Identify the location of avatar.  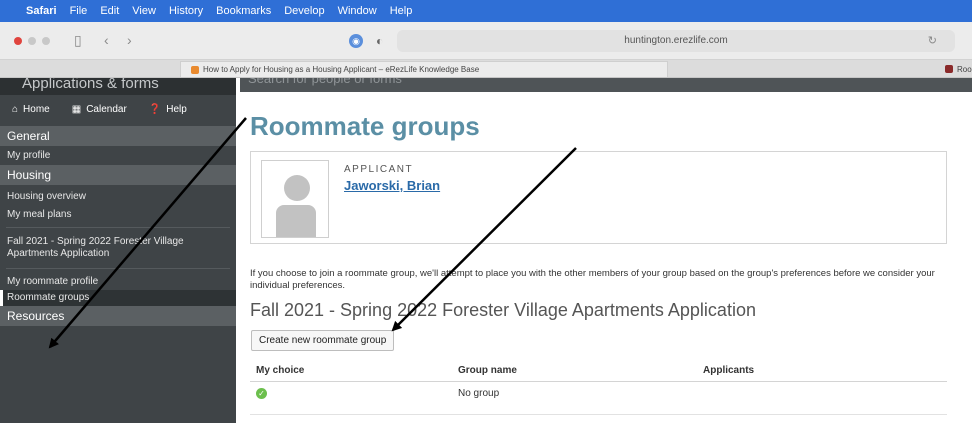
(295, 199).